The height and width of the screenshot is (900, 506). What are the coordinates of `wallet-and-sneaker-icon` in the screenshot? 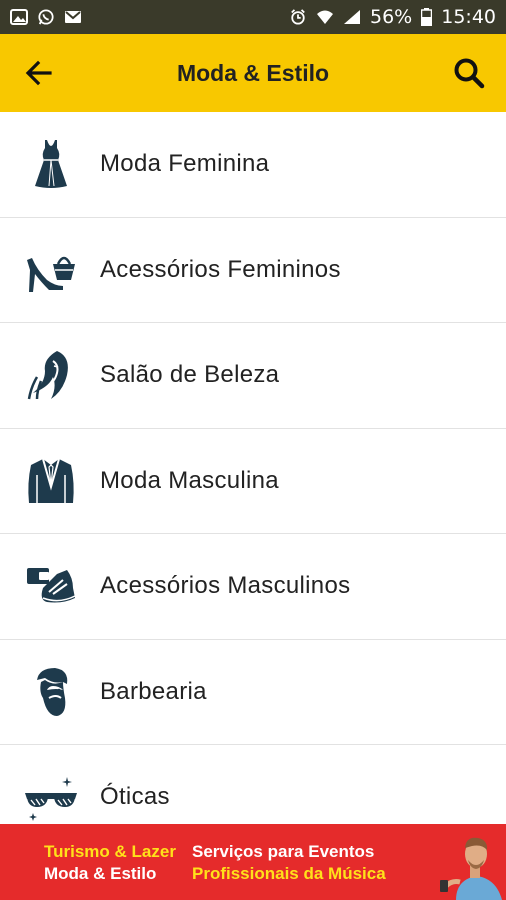 It's located at (51, 585).